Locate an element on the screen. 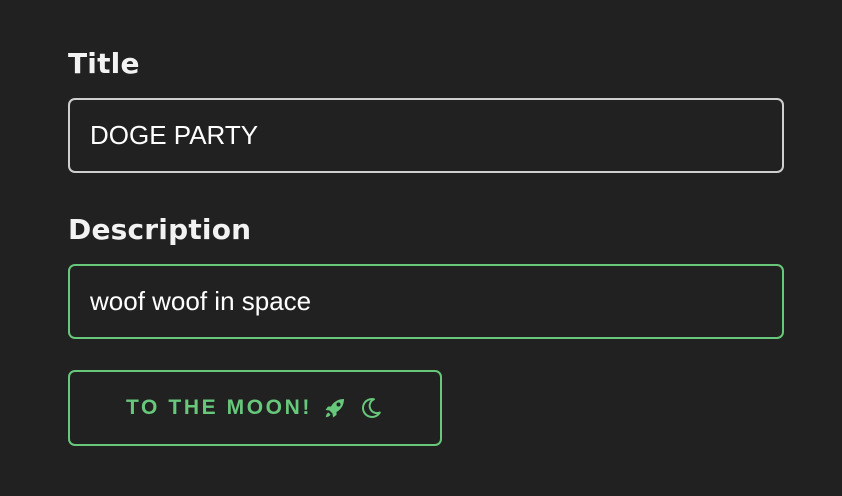 This screenshot has height=496, width=842. title-label: Title is located at coordinates (104, 63).